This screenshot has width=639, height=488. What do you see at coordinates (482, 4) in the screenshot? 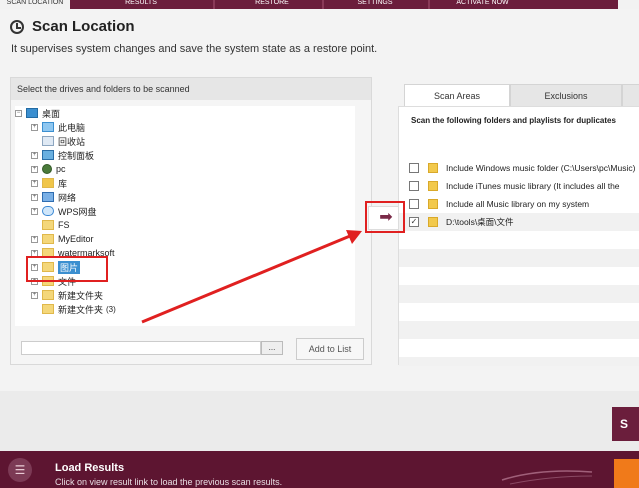
I see `tab-activate-now: ACTIVATE NOW` at bounding box center [482, 4].